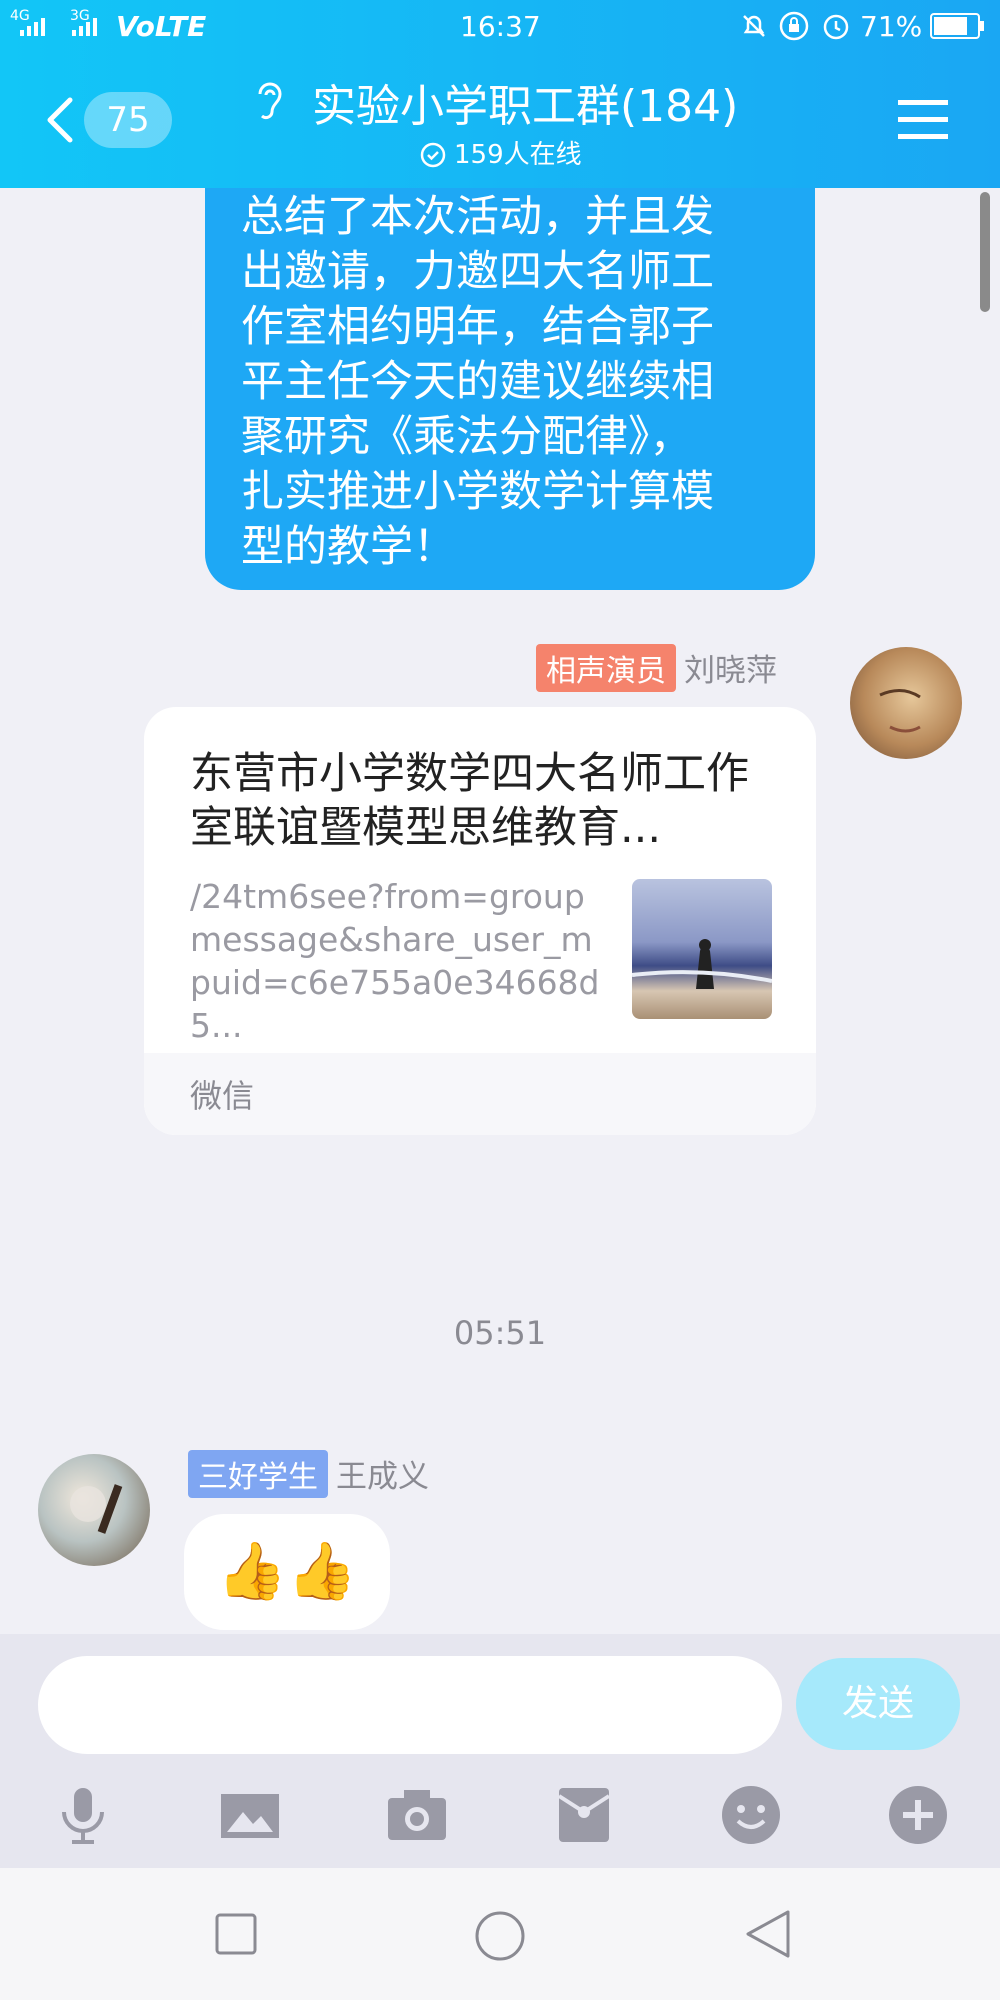 This screenshot has width=1000, height=2000. What do you see at coordinates (878, 1704) in the screenshot?
I see `send-button: 发送` at bounding box center [878, 1704].